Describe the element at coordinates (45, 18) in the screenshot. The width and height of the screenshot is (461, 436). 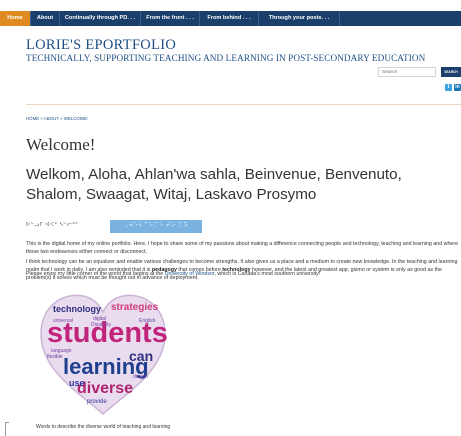
I see `nav-item-about: About` at that location.